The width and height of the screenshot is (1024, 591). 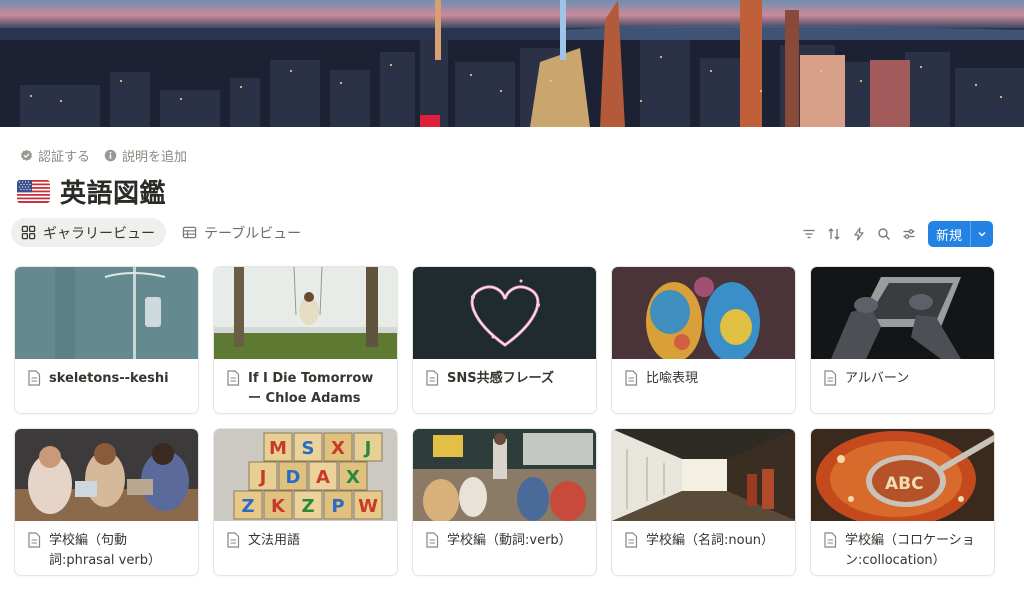 What do you see at coordinates (904, 484) in the screenshot?
I see `svg-text: ABC` at bounding box center [904, 484].